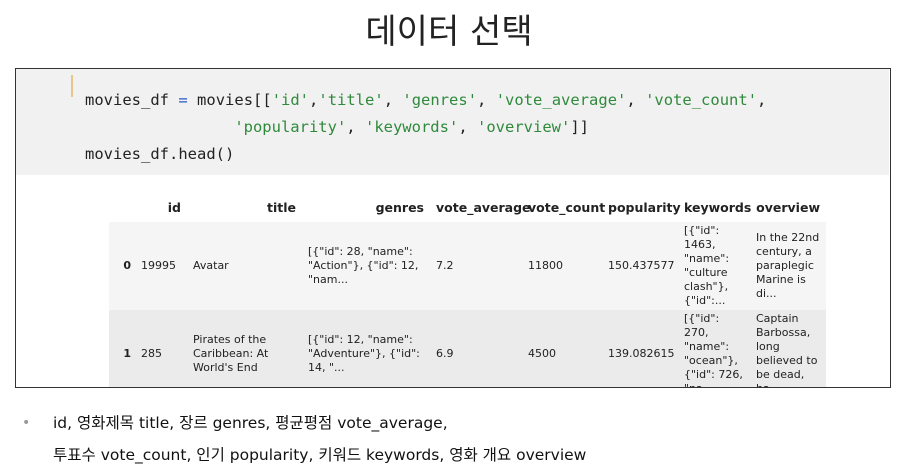 Image resolution: width=898 pixels, height=467 pixels. Describe the element at coordinates (351, 100) in the screenshot. I see `code-str: 'title'` at that location.